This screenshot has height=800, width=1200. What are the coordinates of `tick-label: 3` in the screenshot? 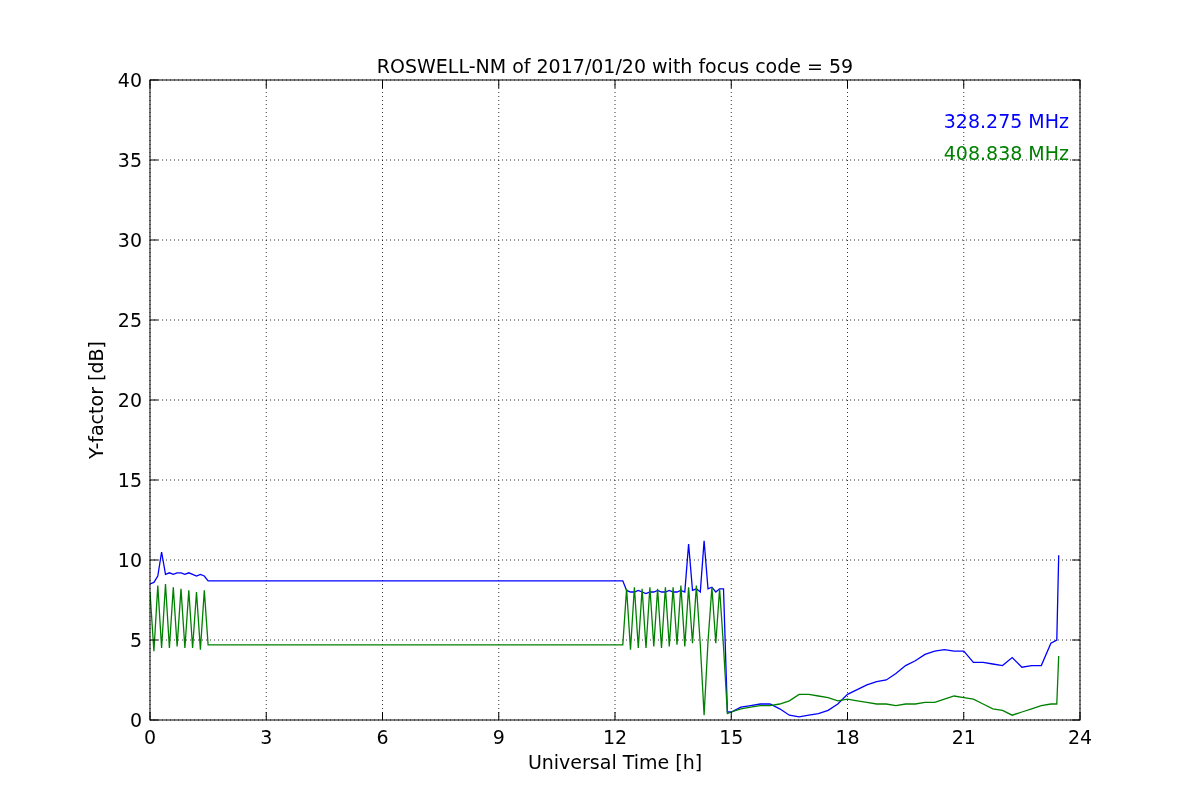 It's located at (266, 737).